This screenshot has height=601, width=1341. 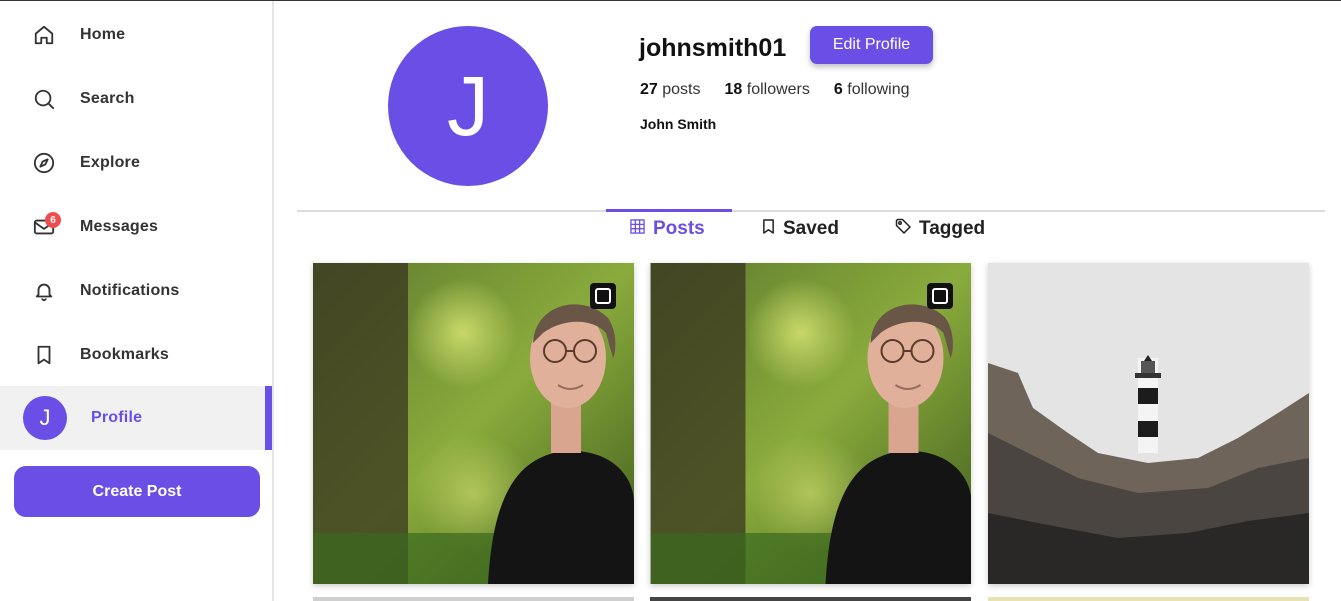 What do you see at coordinates (117, 417) in the screenshot?
I see `sidebar-item-label: Profile` at bounding box center [117, 417].